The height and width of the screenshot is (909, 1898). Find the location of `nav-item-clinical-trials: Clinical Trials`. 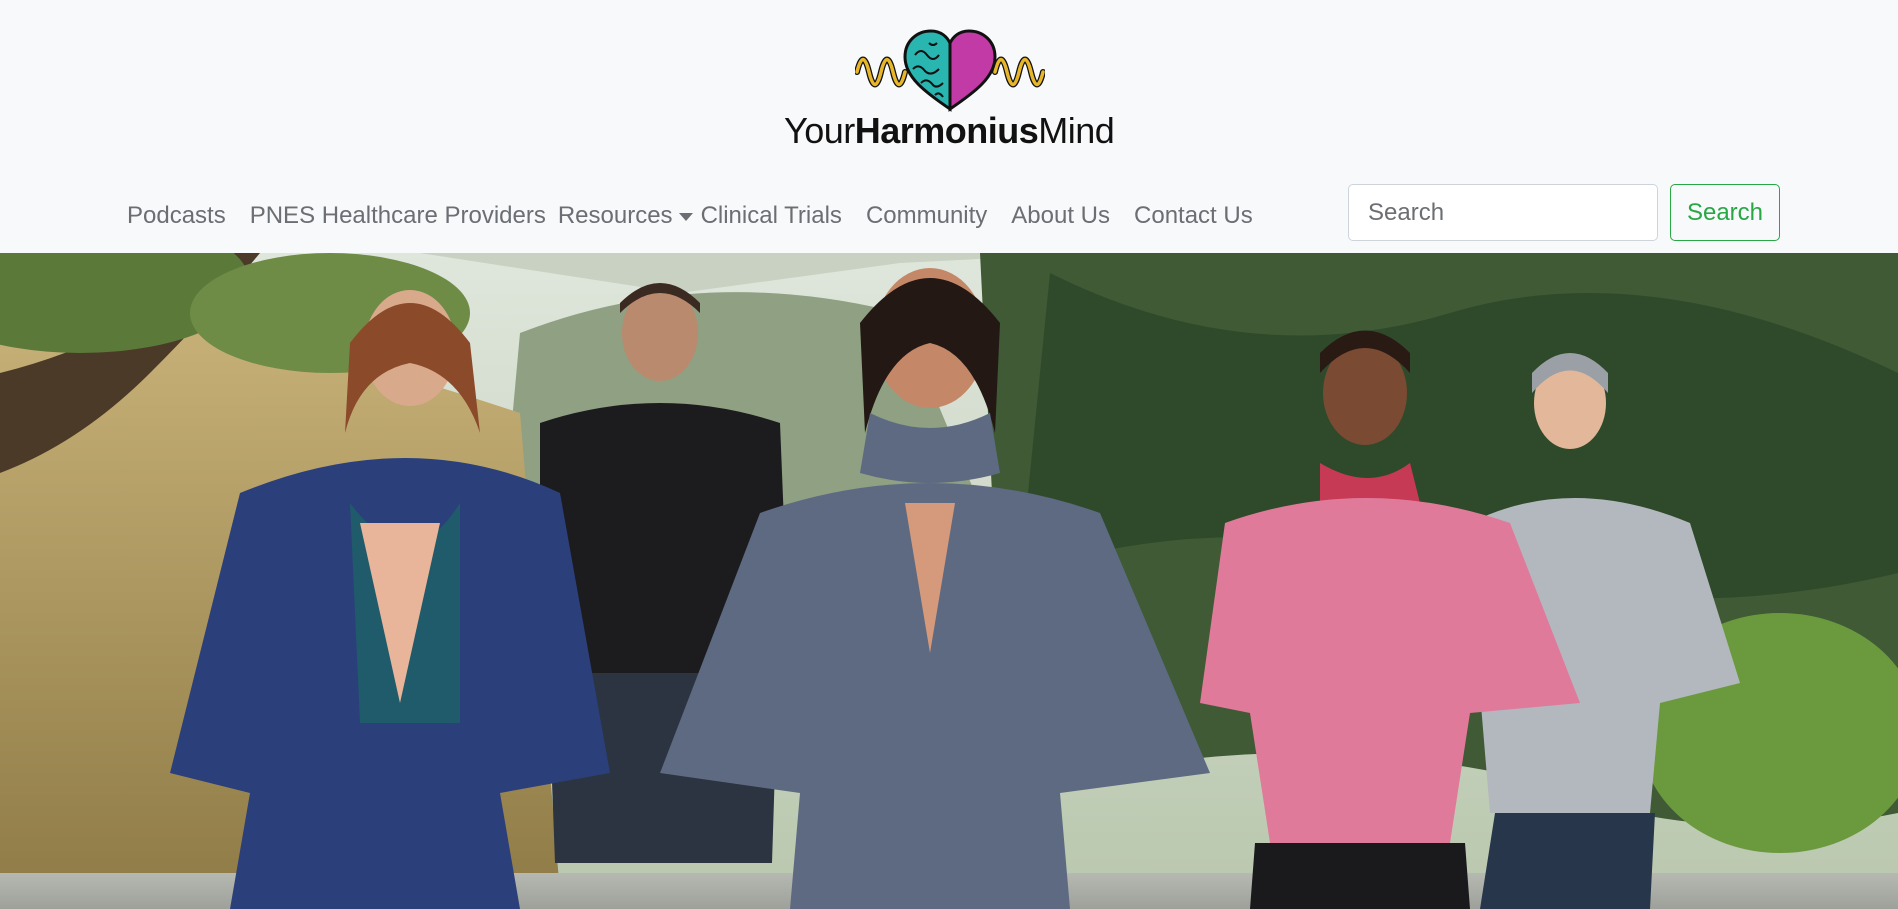

nav-item-clinical-trials: Clinical Trials is located at coordinates (771, 216).